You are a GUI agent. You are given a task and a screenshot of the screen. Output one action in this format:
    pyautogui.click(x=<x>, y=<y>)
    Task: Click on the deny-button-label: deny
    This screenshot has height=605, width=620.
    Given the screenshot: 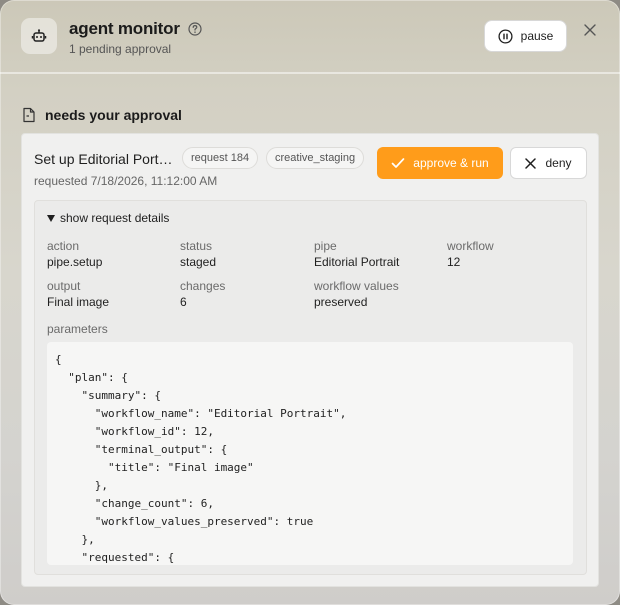 What is the action you would take?
    pyautogui.click(x=558, y=163)
    